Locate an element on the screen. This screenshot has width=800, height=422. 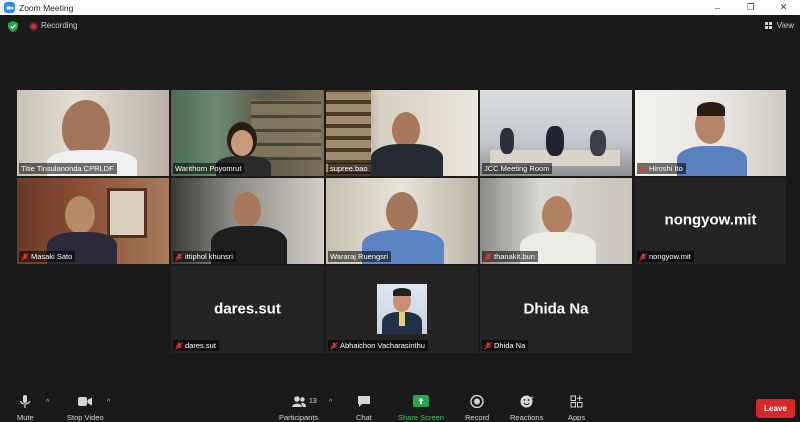
video-tile: Hiroshi Ito is located at coordinates (710, 133).